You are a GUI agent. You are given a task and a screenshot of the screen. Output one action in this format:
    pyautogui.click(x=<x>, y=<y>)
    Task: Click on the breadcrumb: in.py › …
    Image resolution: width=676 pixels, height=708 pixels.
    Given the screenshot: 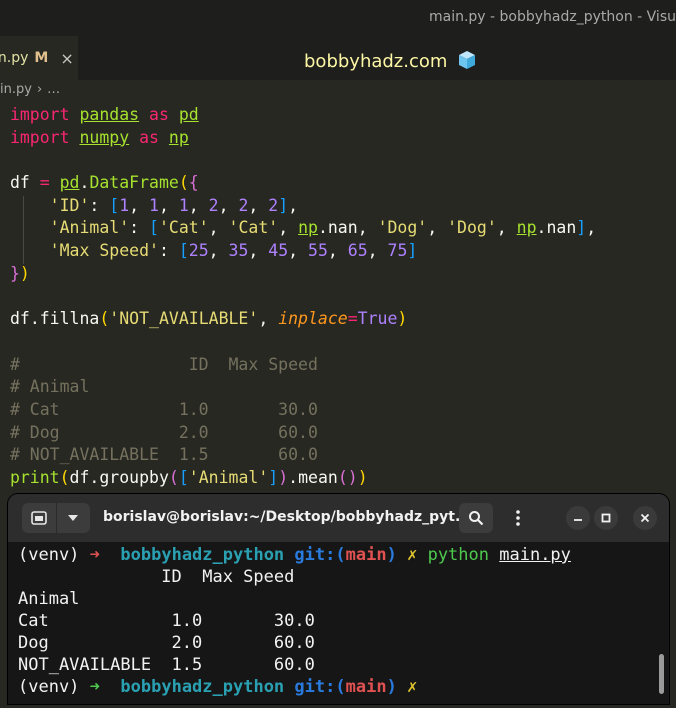 What is the action you would take?
    pyautogui.click(x=32, y=92)
    